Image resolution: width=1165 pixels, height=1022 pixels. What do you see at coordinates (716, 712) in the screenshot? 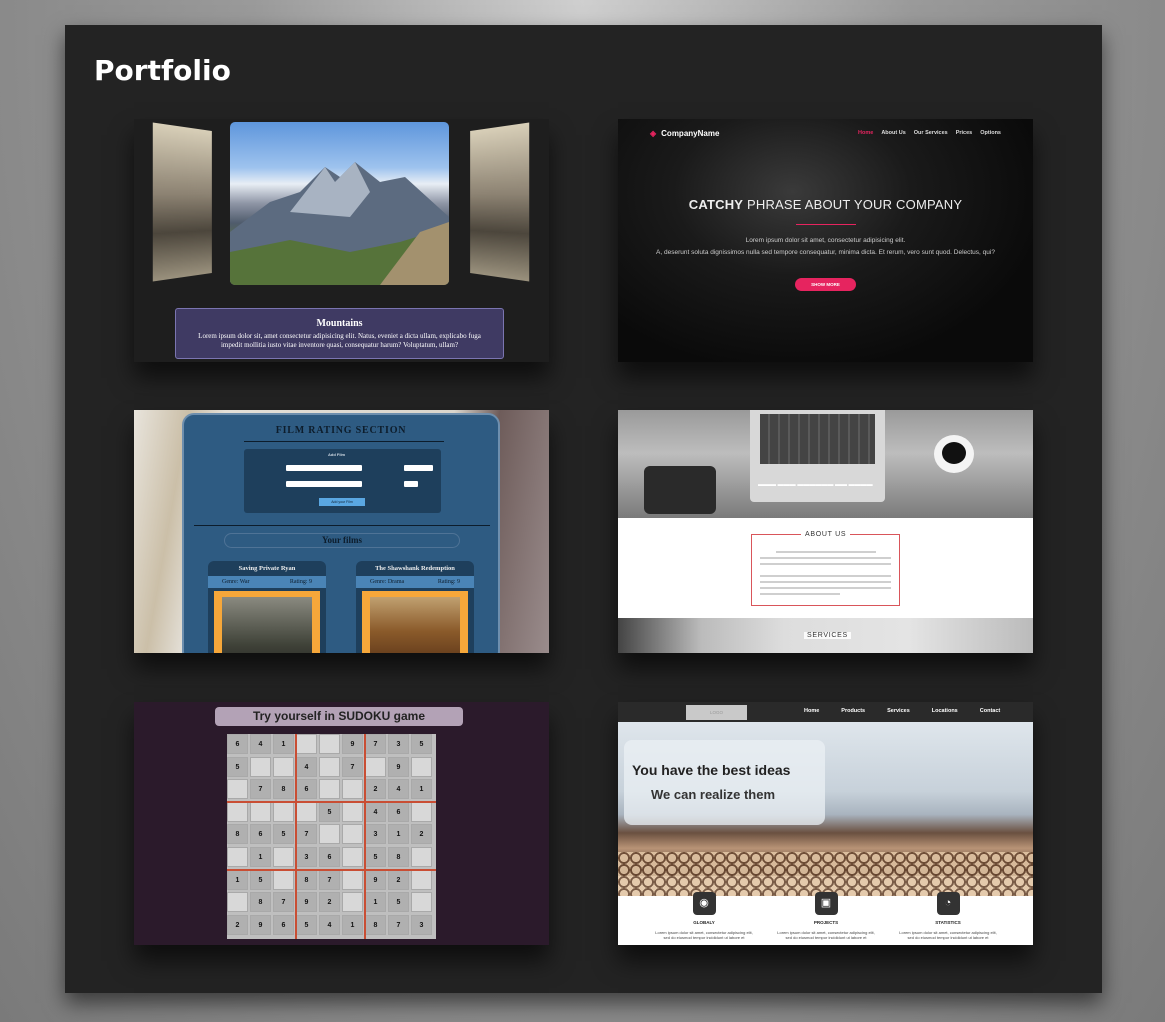
I see `logo-placeholder: LOGO` at bounding box center [716, 712].